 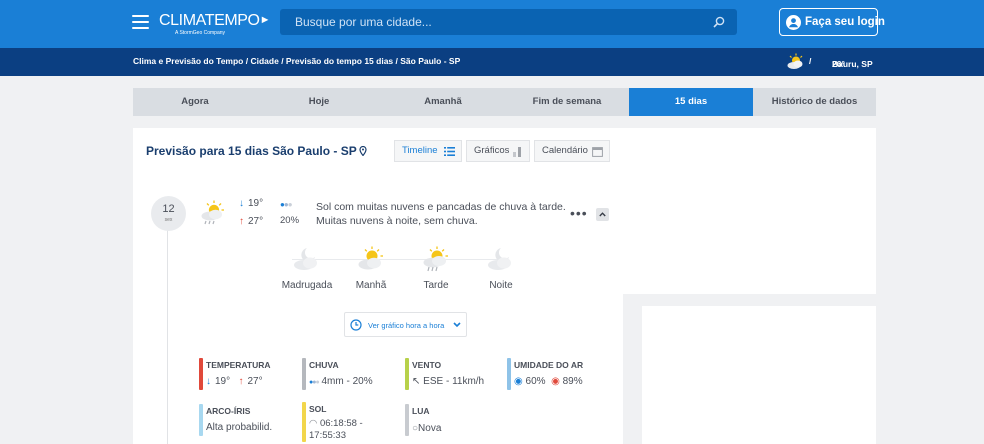 I want to click on min-temp: ↓ 19°, so click(x=251, y=203).